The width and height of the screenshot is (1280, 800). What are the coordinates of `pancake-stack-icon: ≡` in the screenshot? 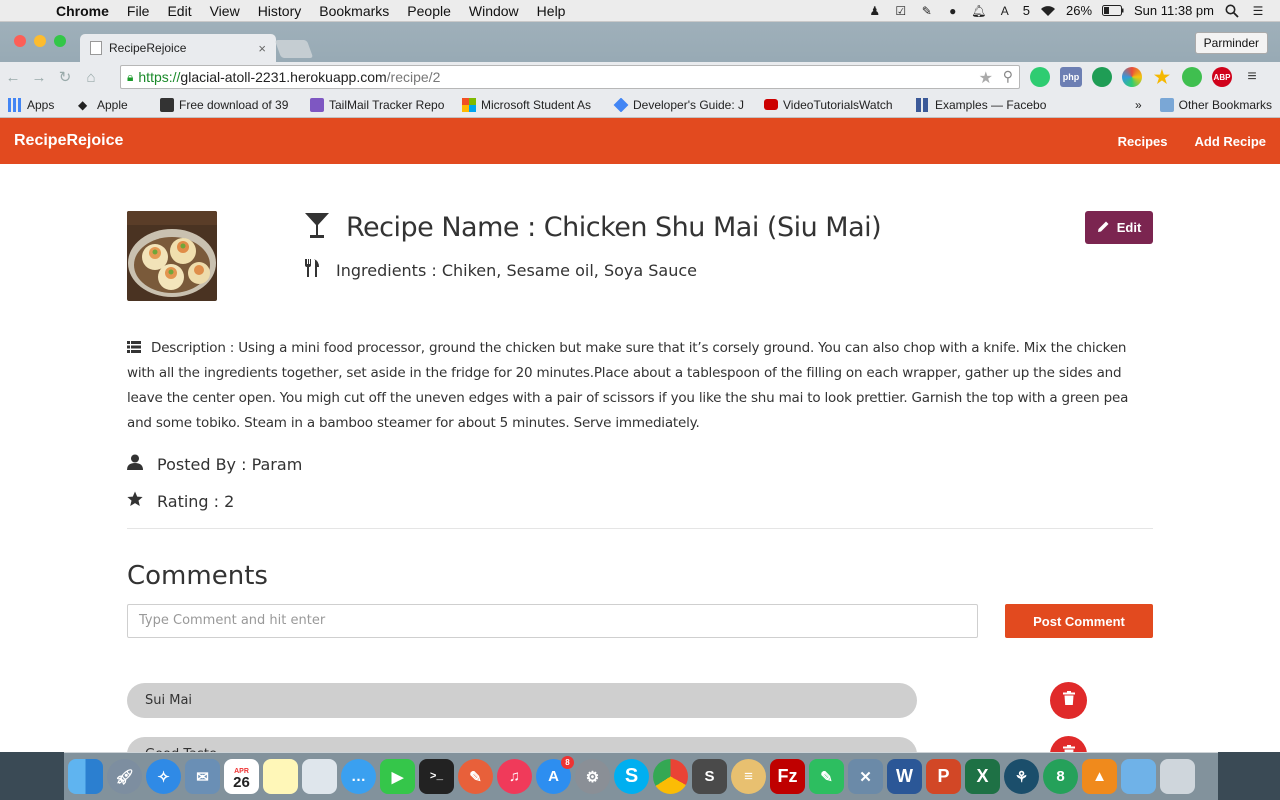 It's located at (748, 776).